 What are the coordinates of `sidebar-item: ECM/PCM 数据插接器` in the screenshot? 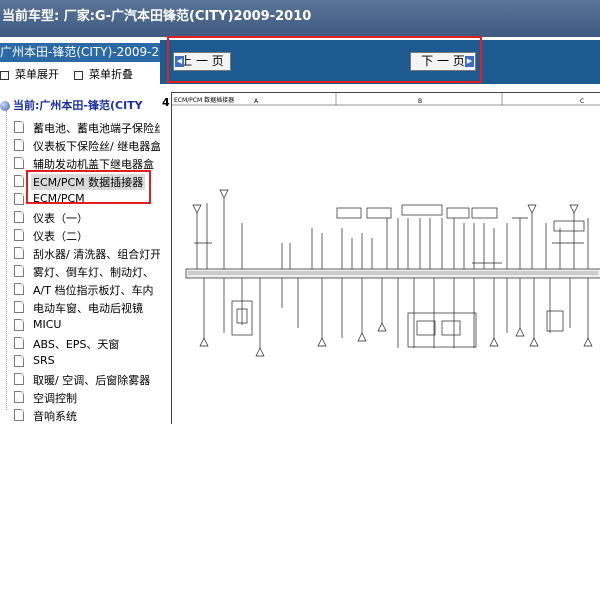 It's located at (80, 182).